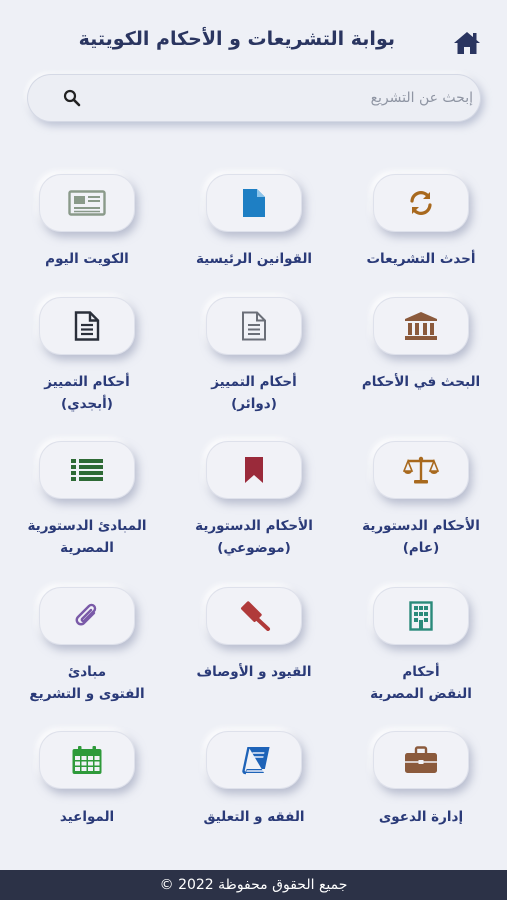  I want to click on search-rulings-button, so click(421, 326).